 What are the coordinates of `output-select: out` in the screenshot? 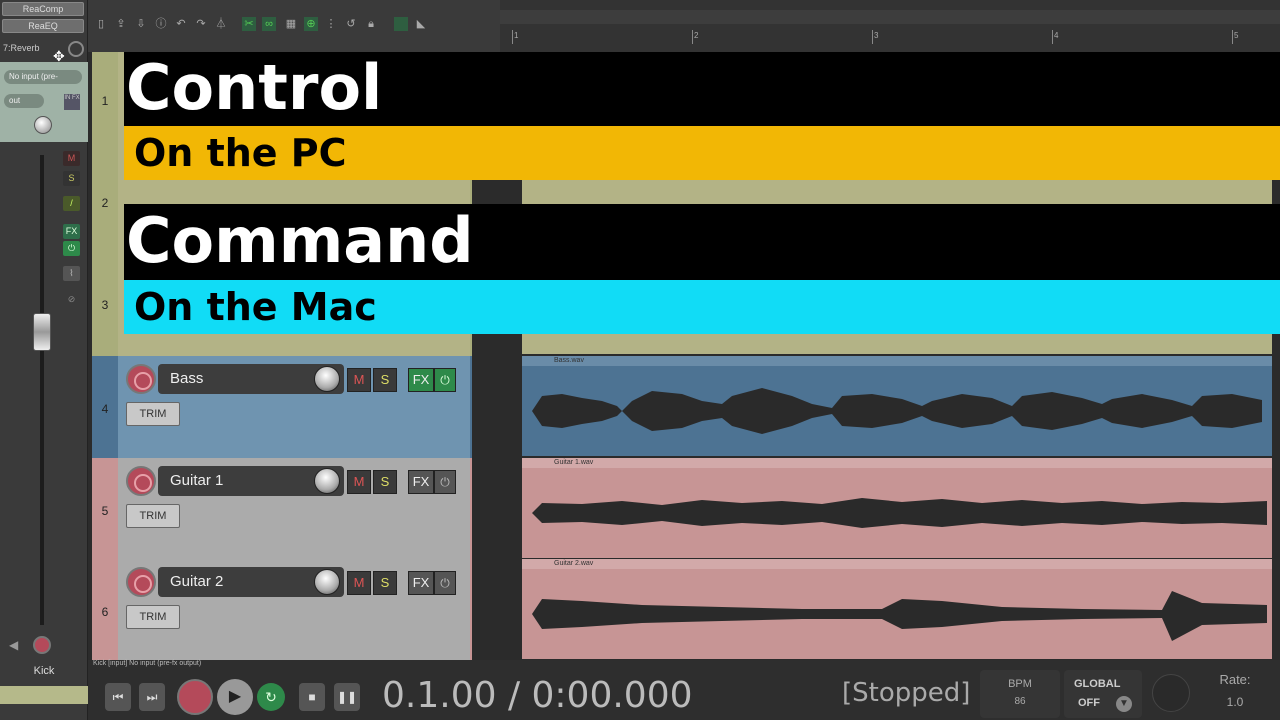 It's located at (24, 101).